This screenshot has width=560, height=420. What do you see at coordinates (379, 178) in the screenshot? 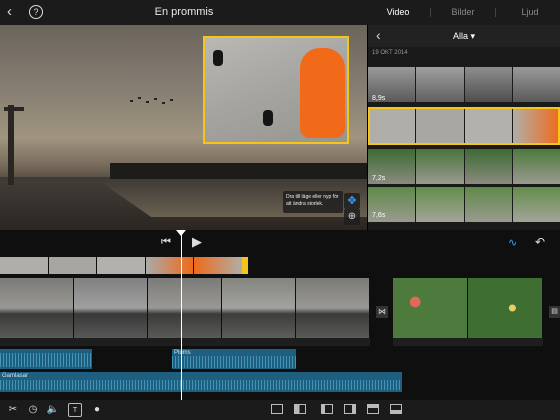
I see `clip-duration: 7,2s` at bounding box center [379, 178].